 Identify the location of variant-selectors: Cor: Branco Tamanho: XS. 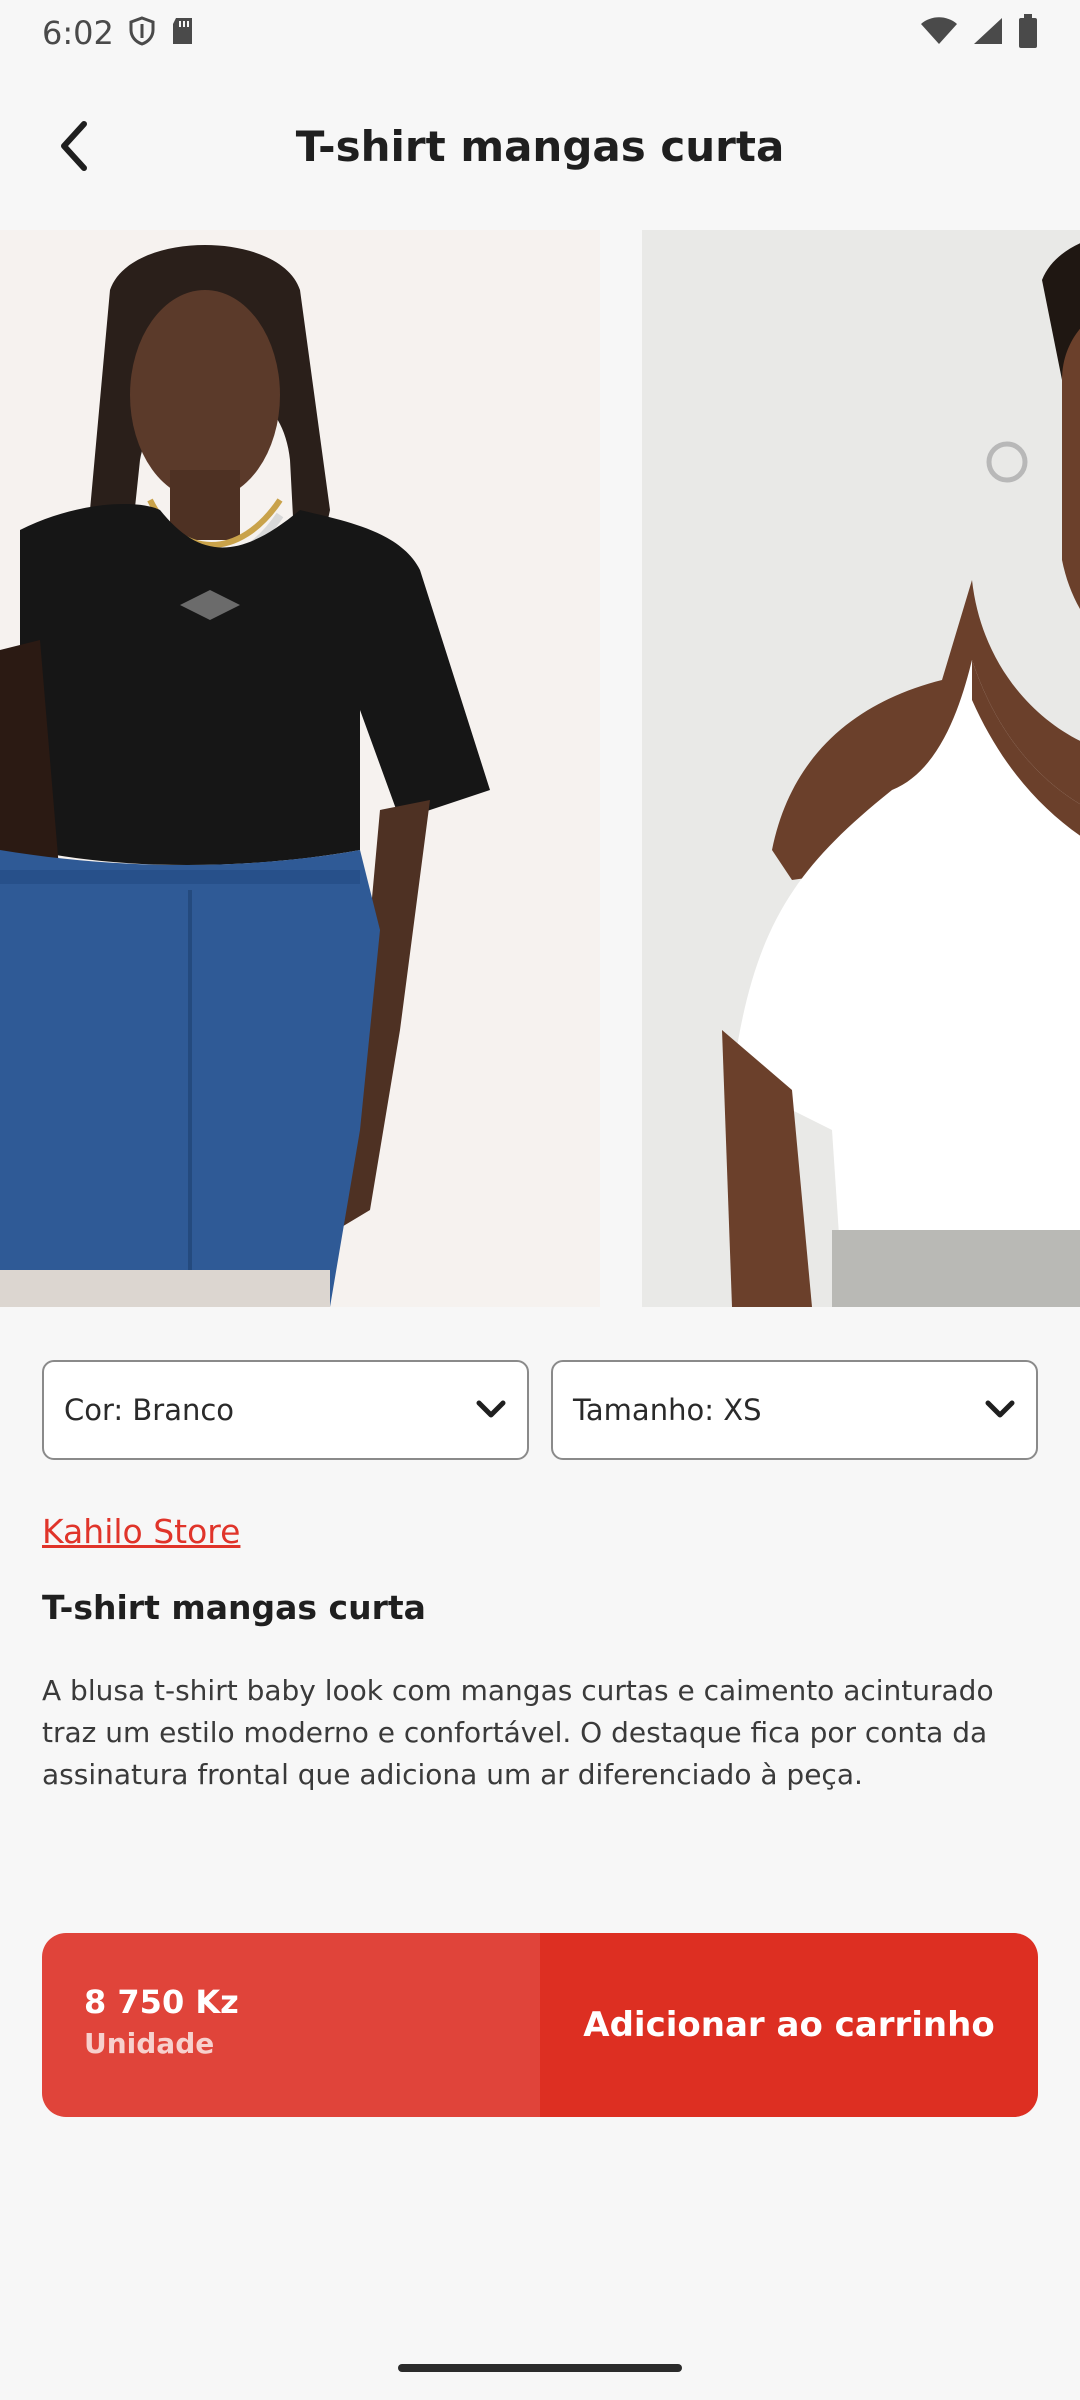
(540, 1411).